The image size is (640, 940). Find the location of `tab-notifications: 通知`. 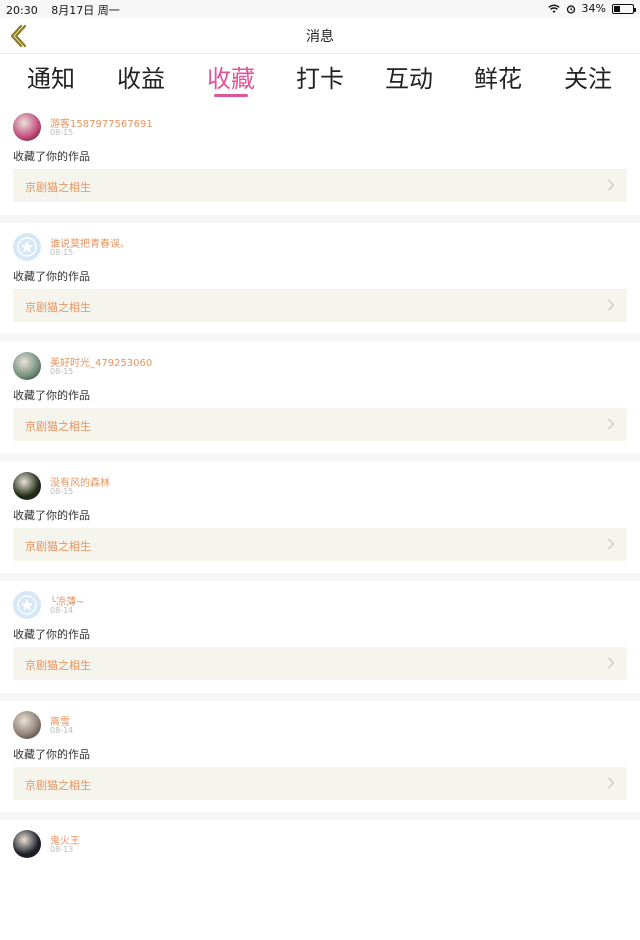

tab-notifications: 通知 is located at coordinates (51, 76).